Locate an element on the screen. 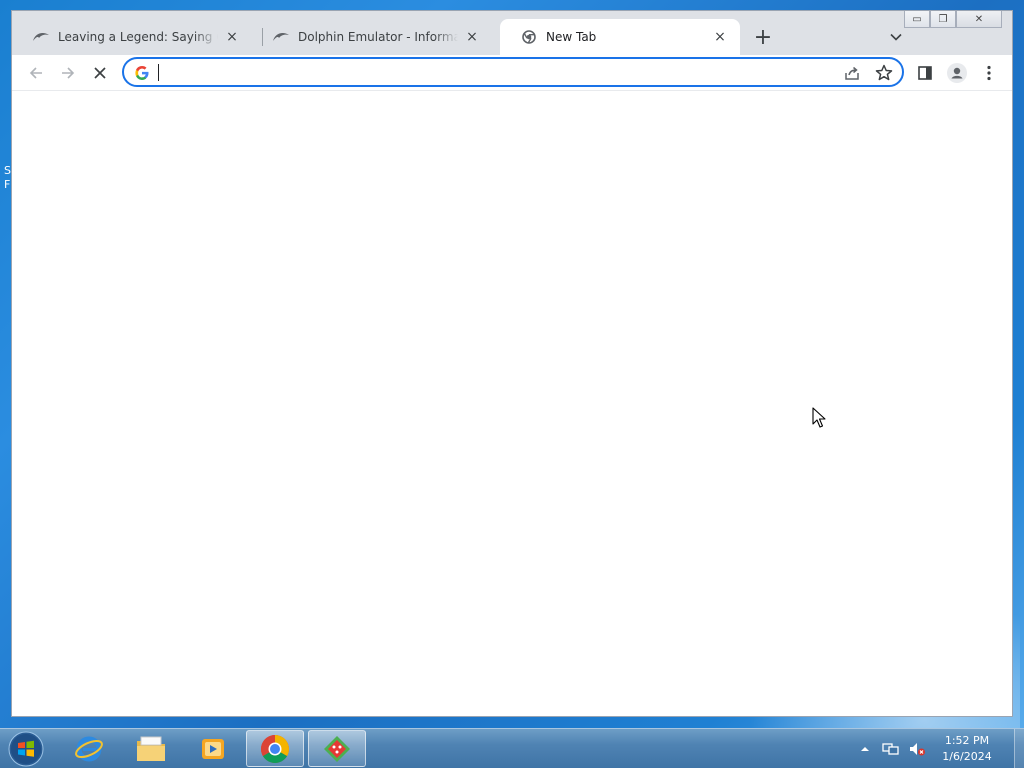  windows-logo-icon is located at coordinates (26, 749).